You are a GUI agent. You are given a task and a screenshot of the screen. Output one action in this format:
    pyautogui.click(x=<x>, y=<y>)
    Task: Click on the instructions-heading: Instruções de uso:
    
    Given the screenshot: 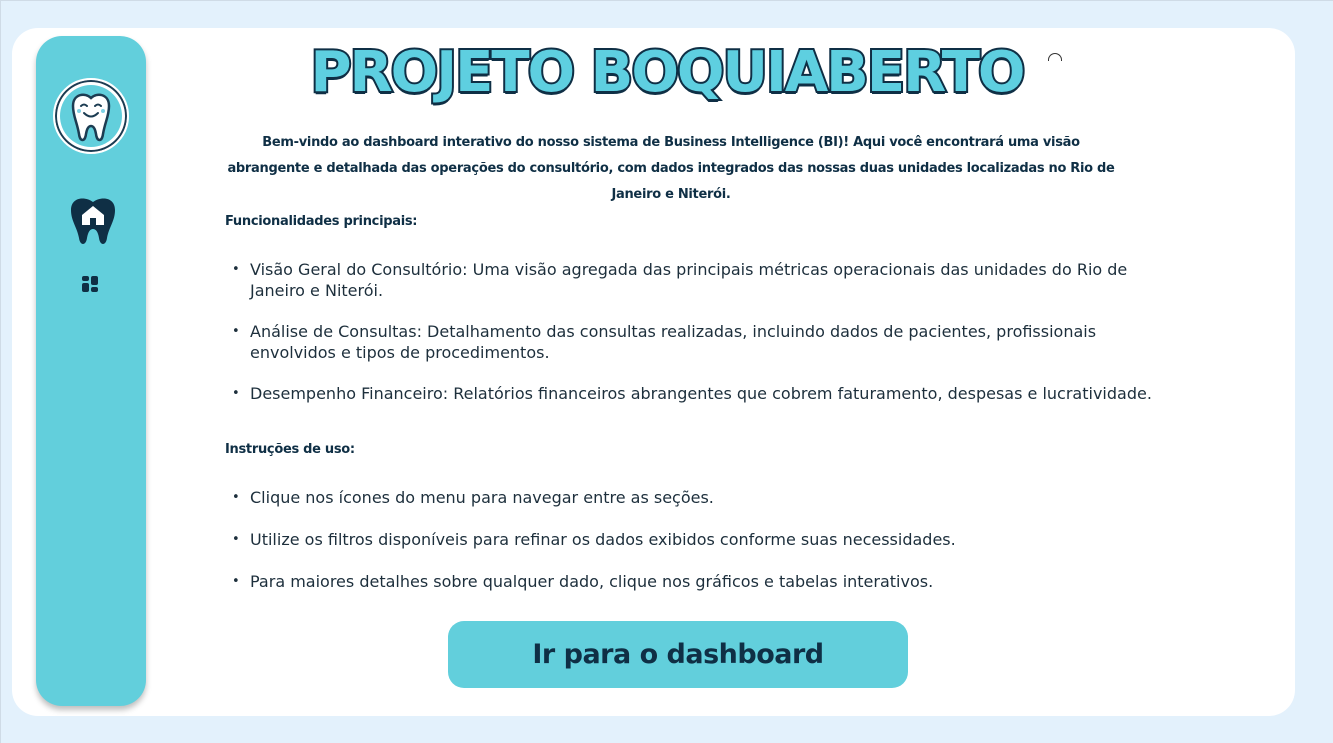 What is the action you would take?
    pyautogui.click(x=290, y=449)
    